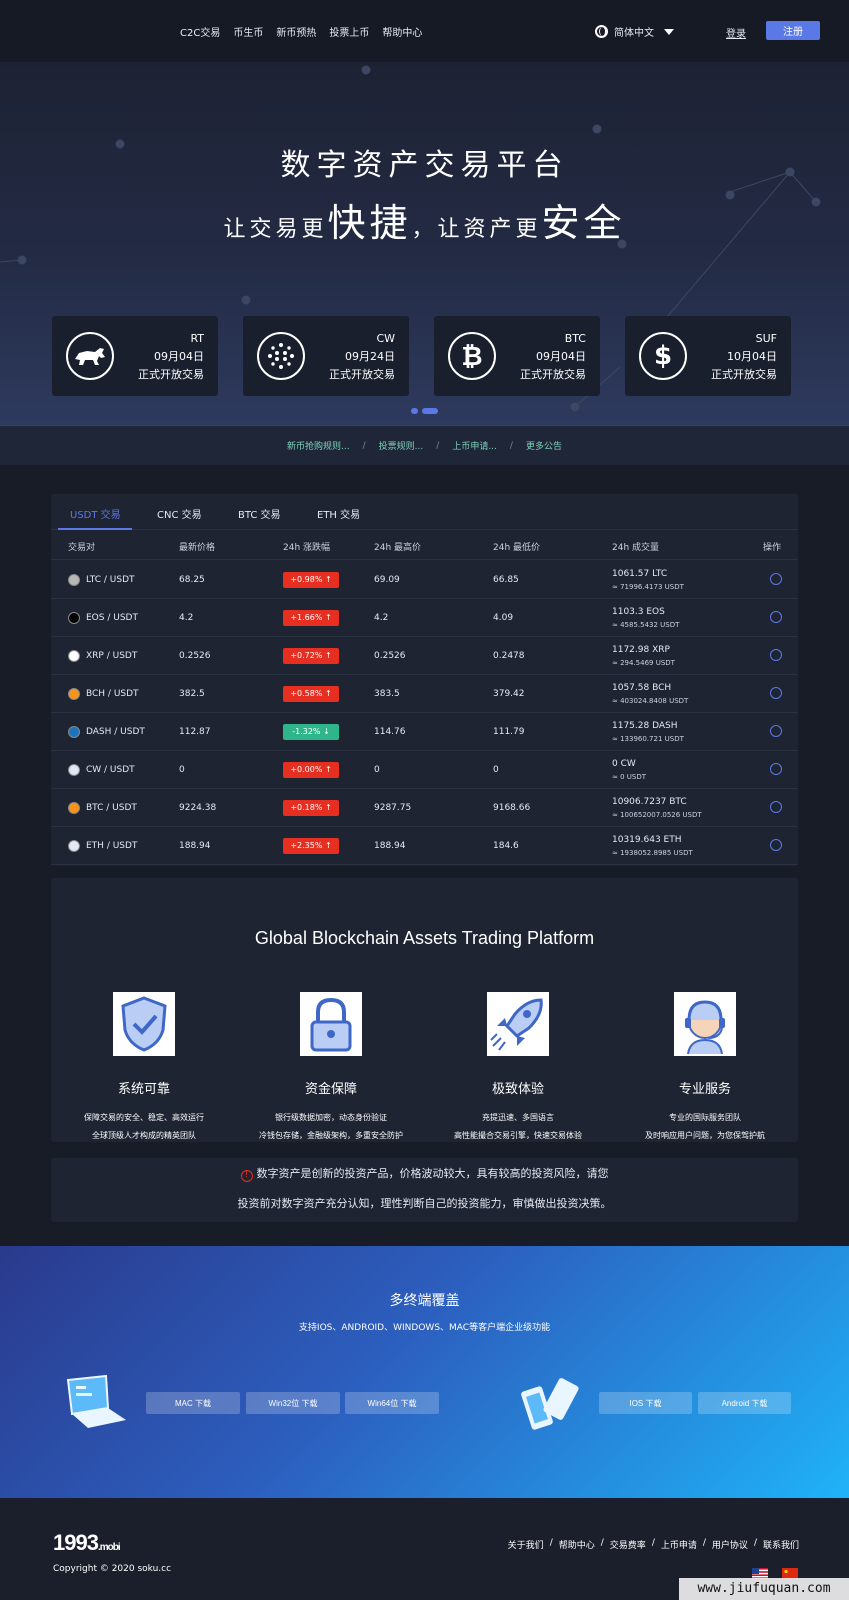 The width and height of the screenshot is (849, 1600). Describe the element at coordinates (385, 338) in the screenshot. I see `coin-name: CW` at that location.